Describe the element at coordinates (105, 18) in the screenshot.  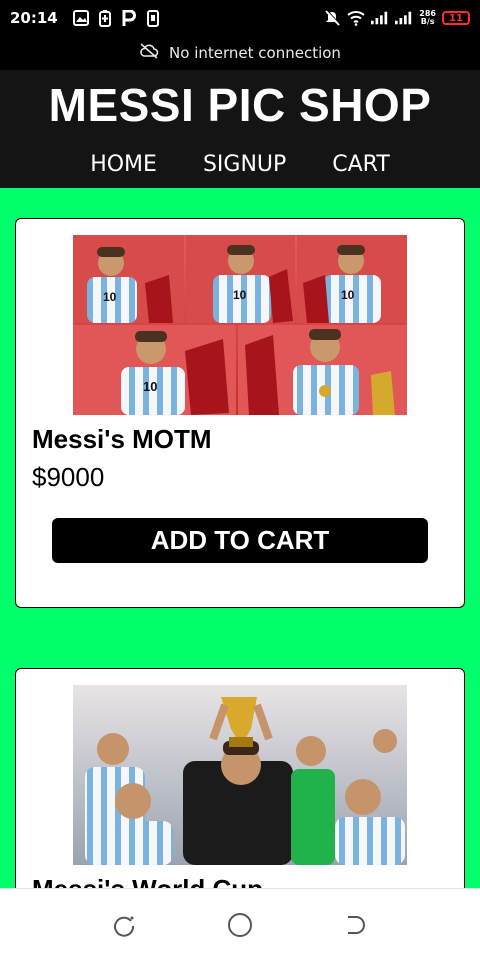
I see `battery-saver-icon` at that location.